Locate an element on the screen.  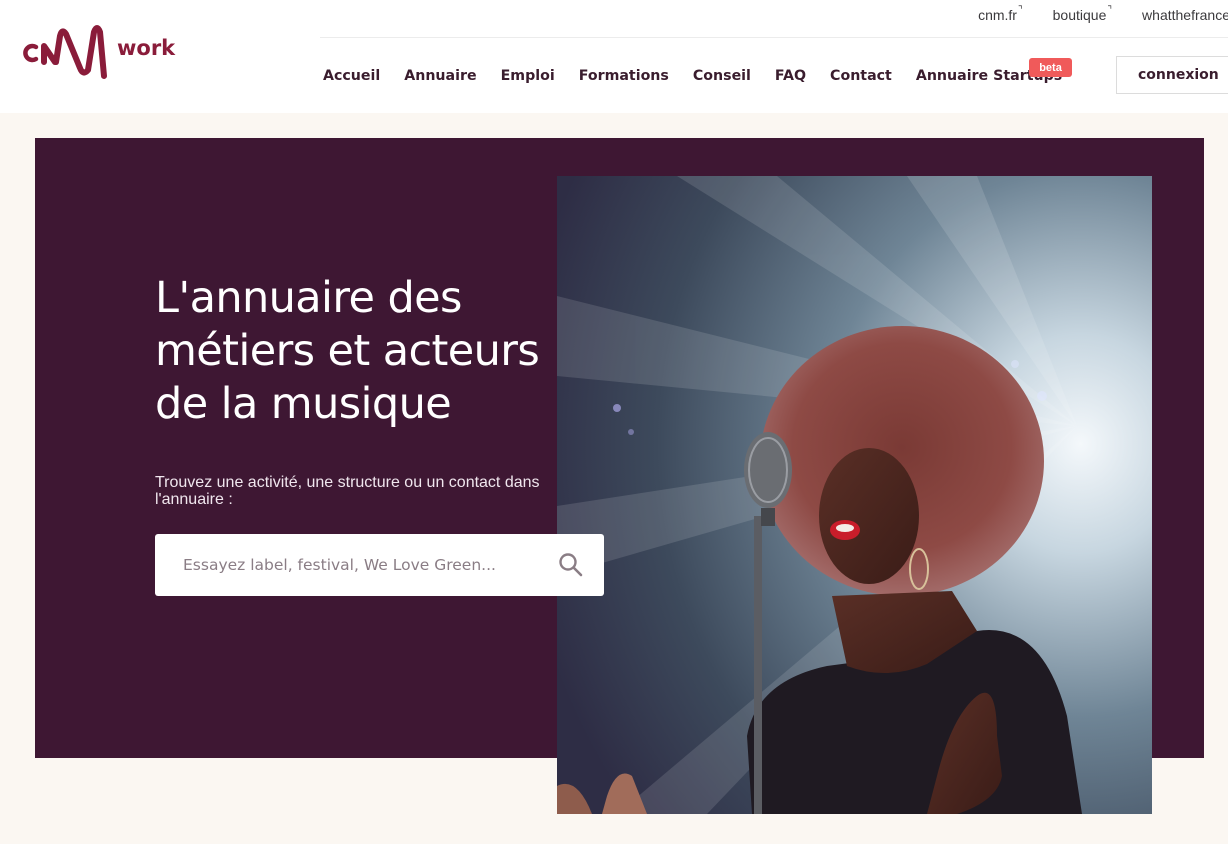
search-box is located at coordinates (379, 565).